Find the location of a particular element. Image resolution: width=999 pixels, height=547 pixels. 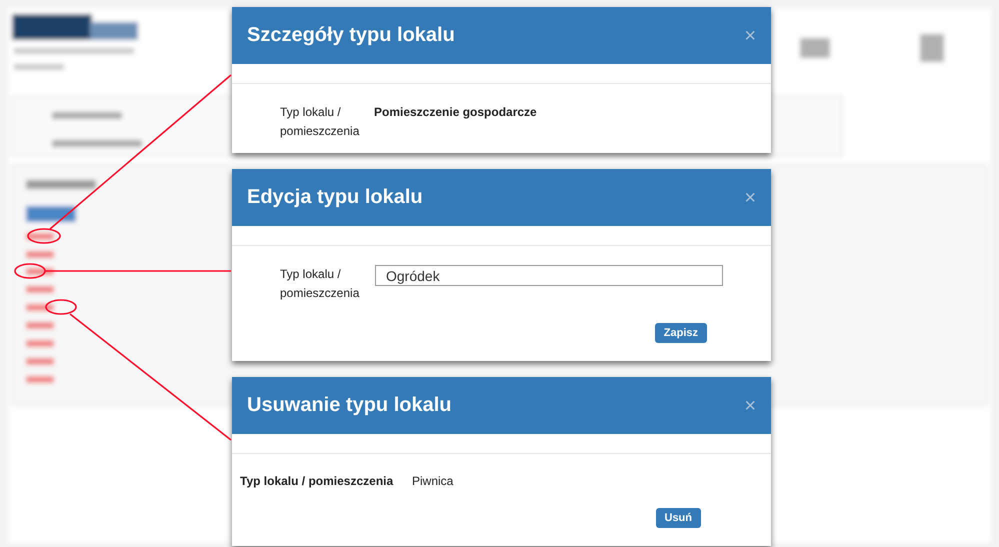

save-button: Zapisz is located at coordinates (680, 333).